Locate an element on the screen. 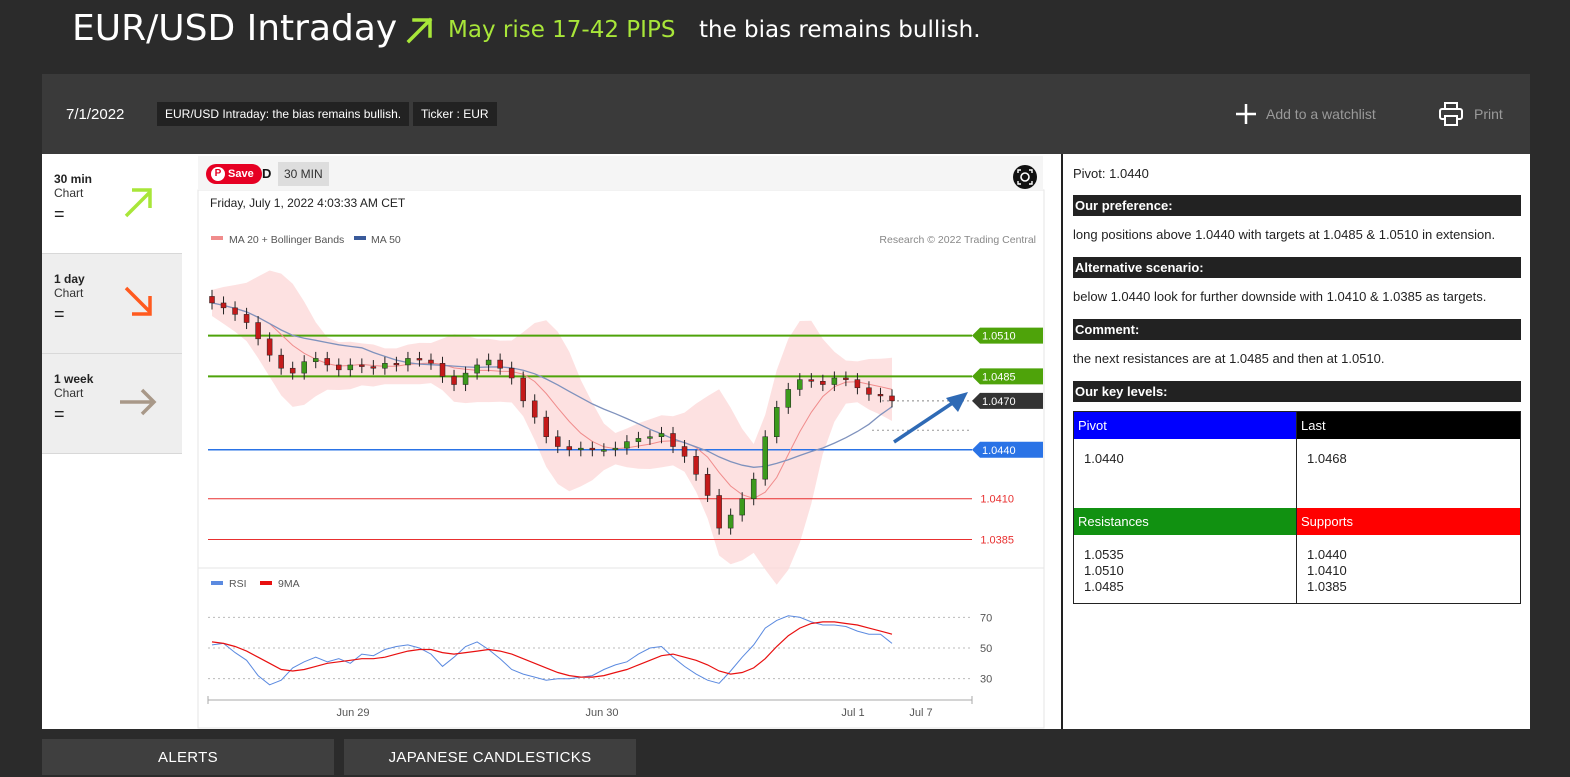 This screenshot has width=1570, height=777. rsi-legend-label: RSI is located at coordinates (238, 584).